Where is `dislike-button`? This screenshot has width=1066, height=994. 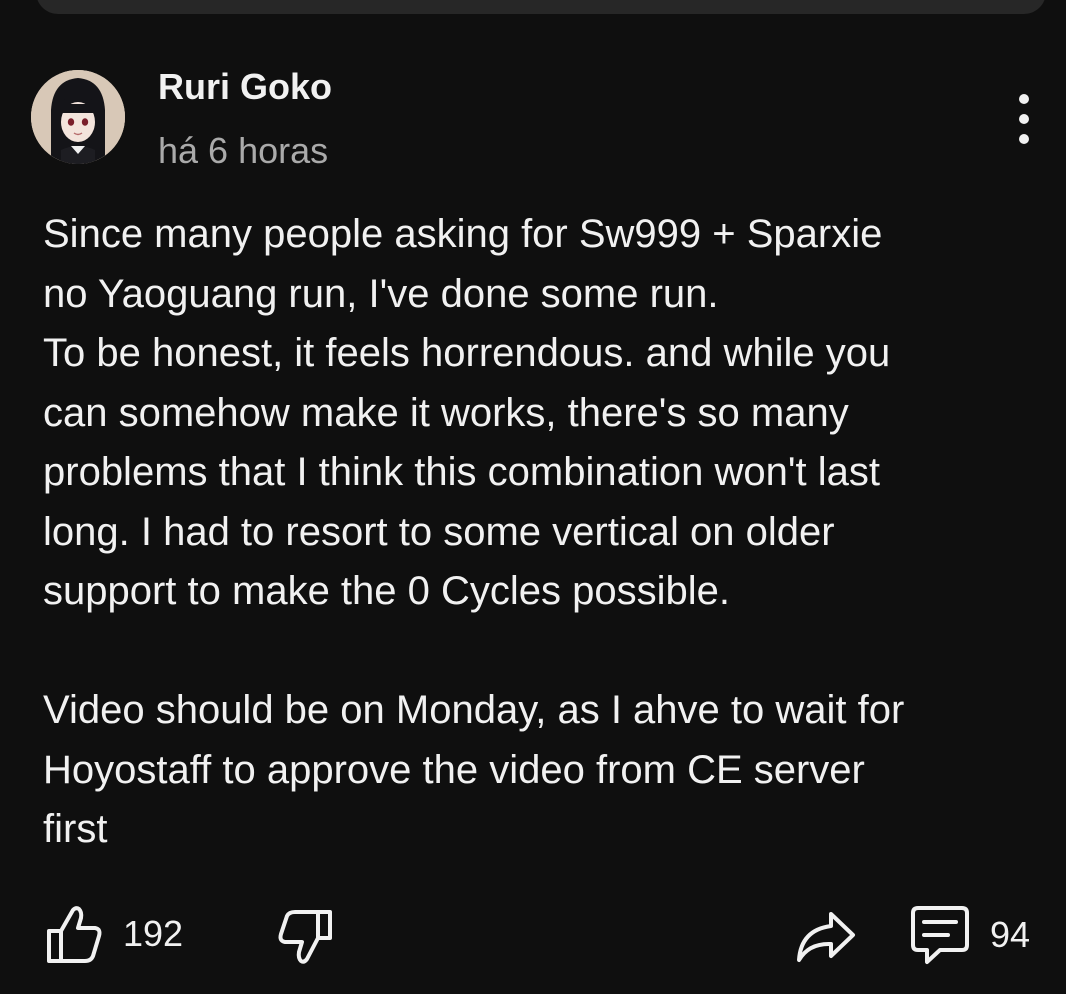 dislike-button is located at coordinates (305, 937).